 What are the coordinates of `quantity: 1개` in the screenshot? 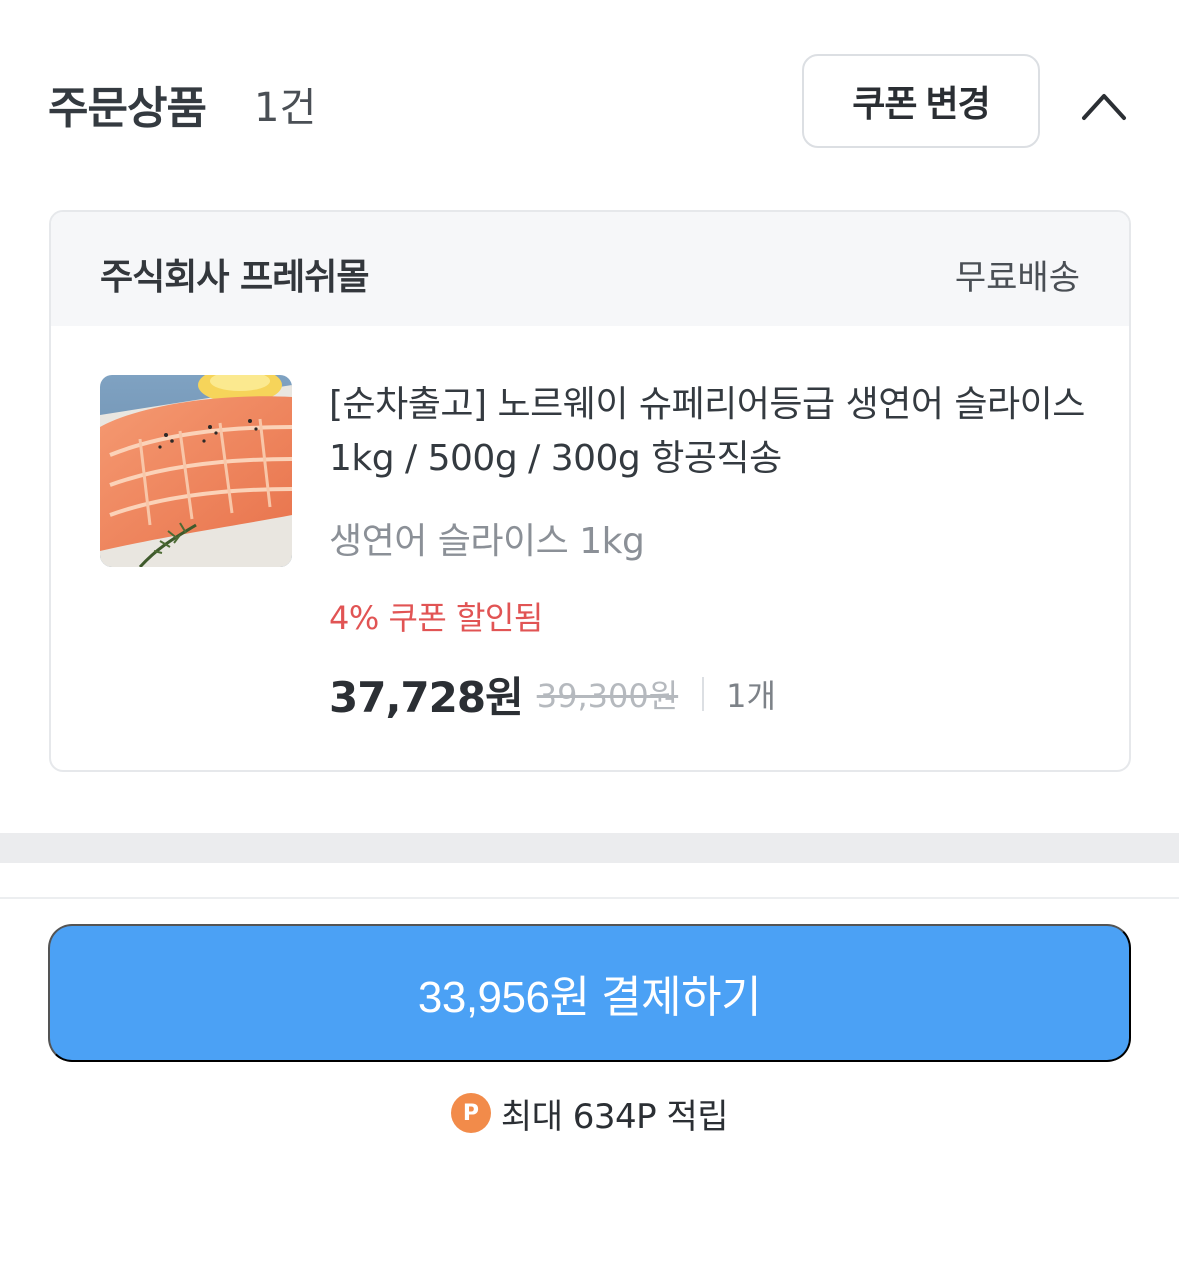 It's located at (751, 696).